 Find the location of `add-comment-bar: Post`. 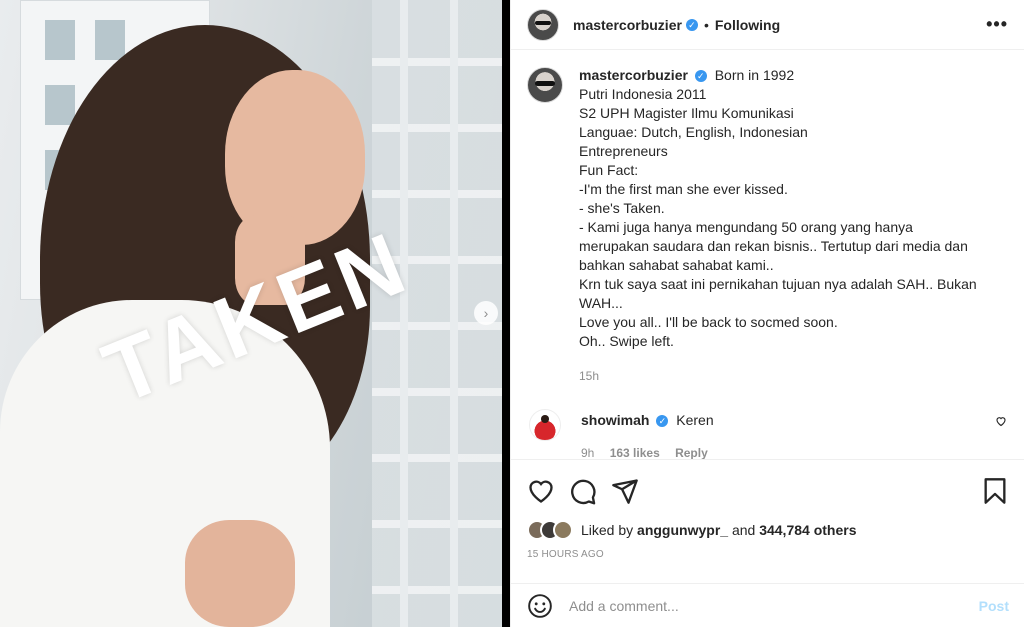

add-comment-bar: Post is located at coordinates (767, 605).